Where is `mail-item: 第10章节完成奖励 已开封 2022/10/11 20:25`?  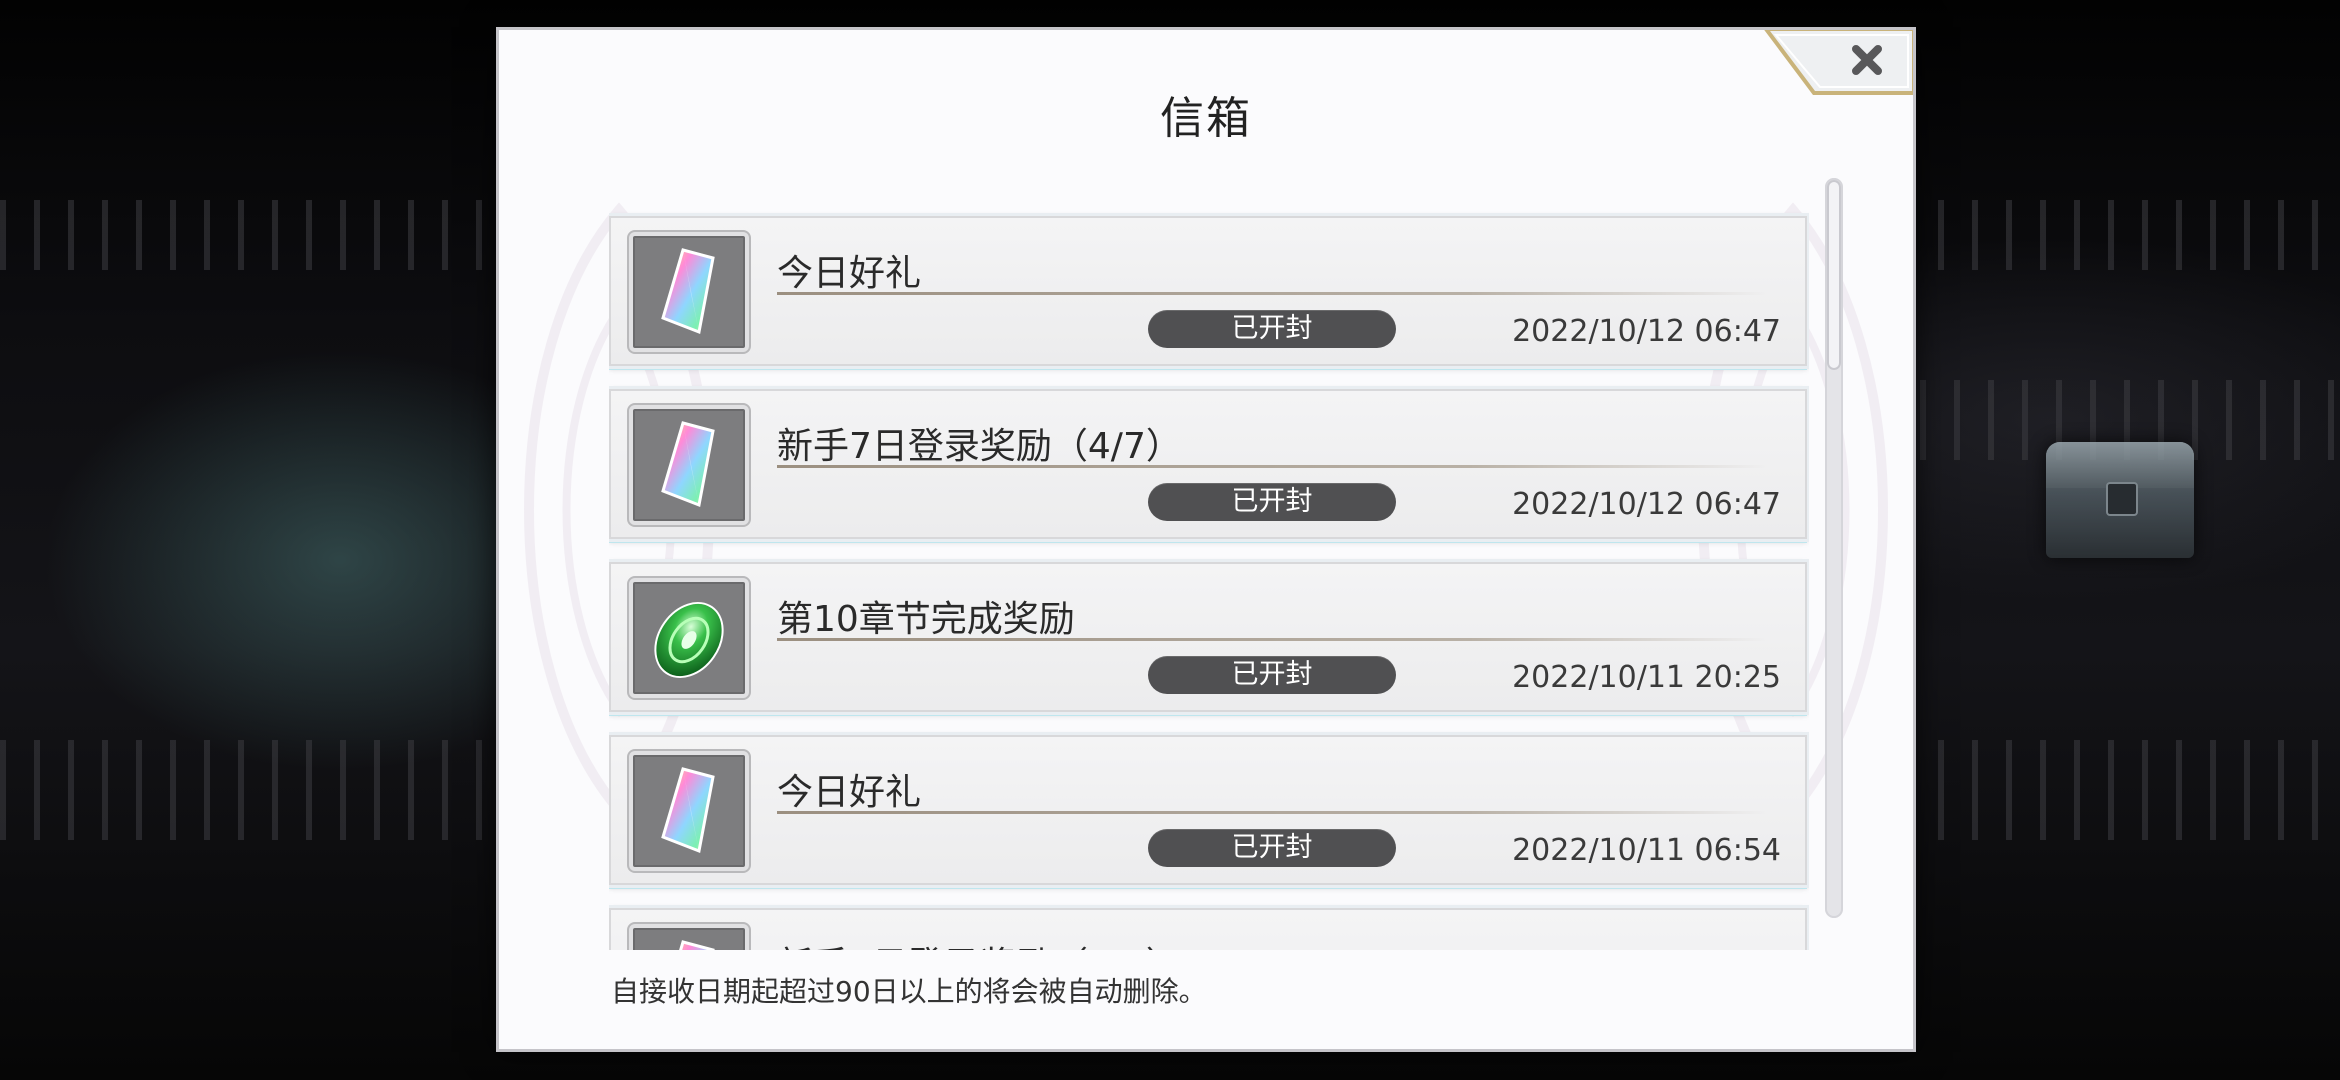 mail-item: 第10章节完成奖励 已开封 2022/10/11 20:25 is located at coordinates (1208, 637).